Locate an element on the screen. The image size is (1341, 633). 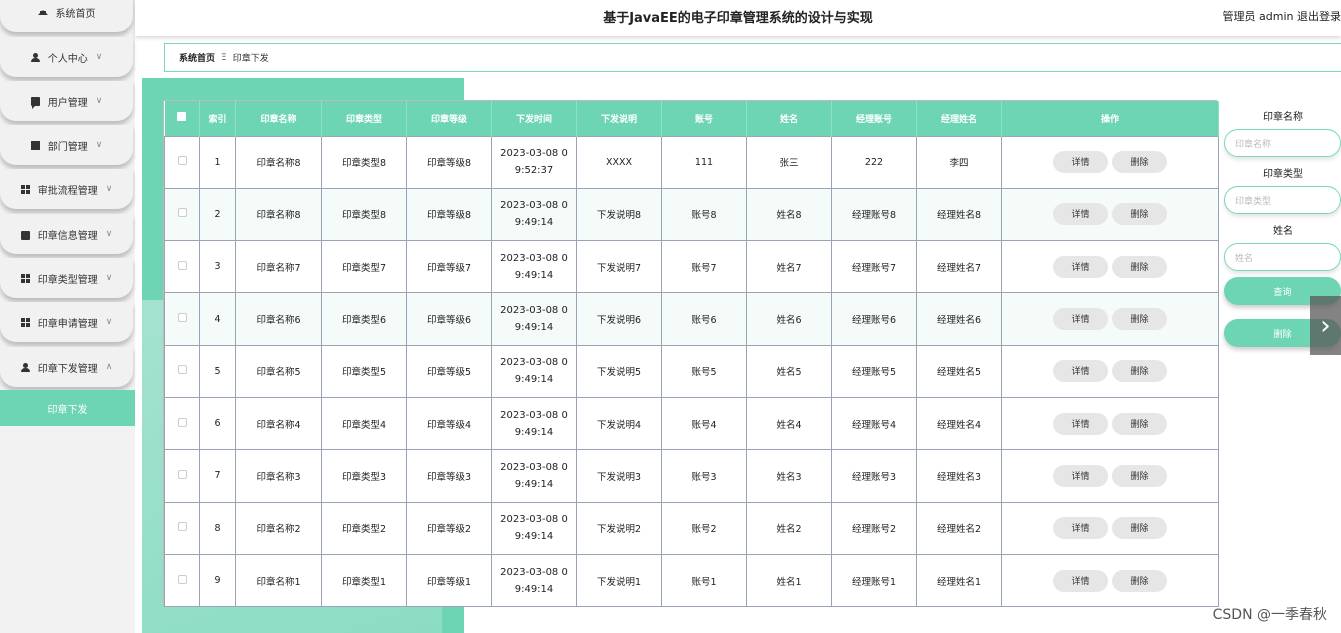
sidebar-item-label: 系统首页 is located at coordinates (75, 14).